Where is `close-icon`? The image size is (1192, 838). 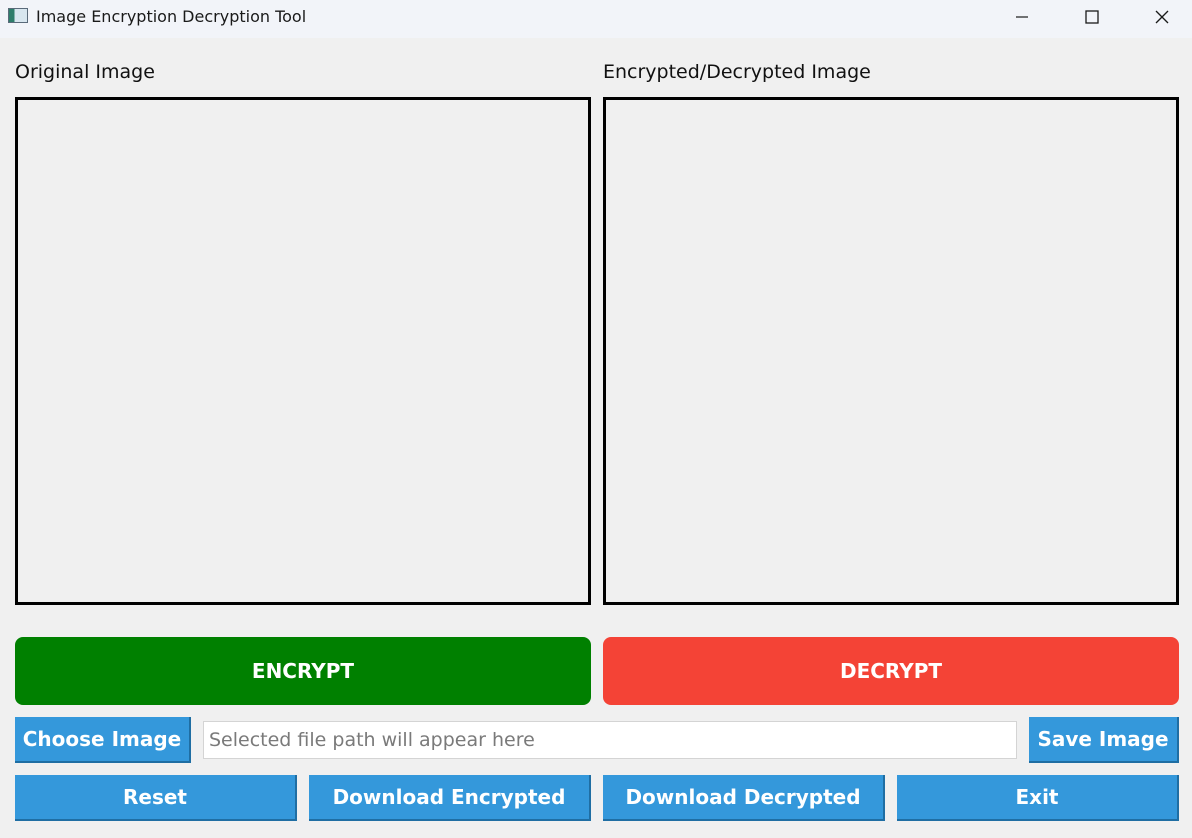
close-icon is located at coordinates (1162, 17).